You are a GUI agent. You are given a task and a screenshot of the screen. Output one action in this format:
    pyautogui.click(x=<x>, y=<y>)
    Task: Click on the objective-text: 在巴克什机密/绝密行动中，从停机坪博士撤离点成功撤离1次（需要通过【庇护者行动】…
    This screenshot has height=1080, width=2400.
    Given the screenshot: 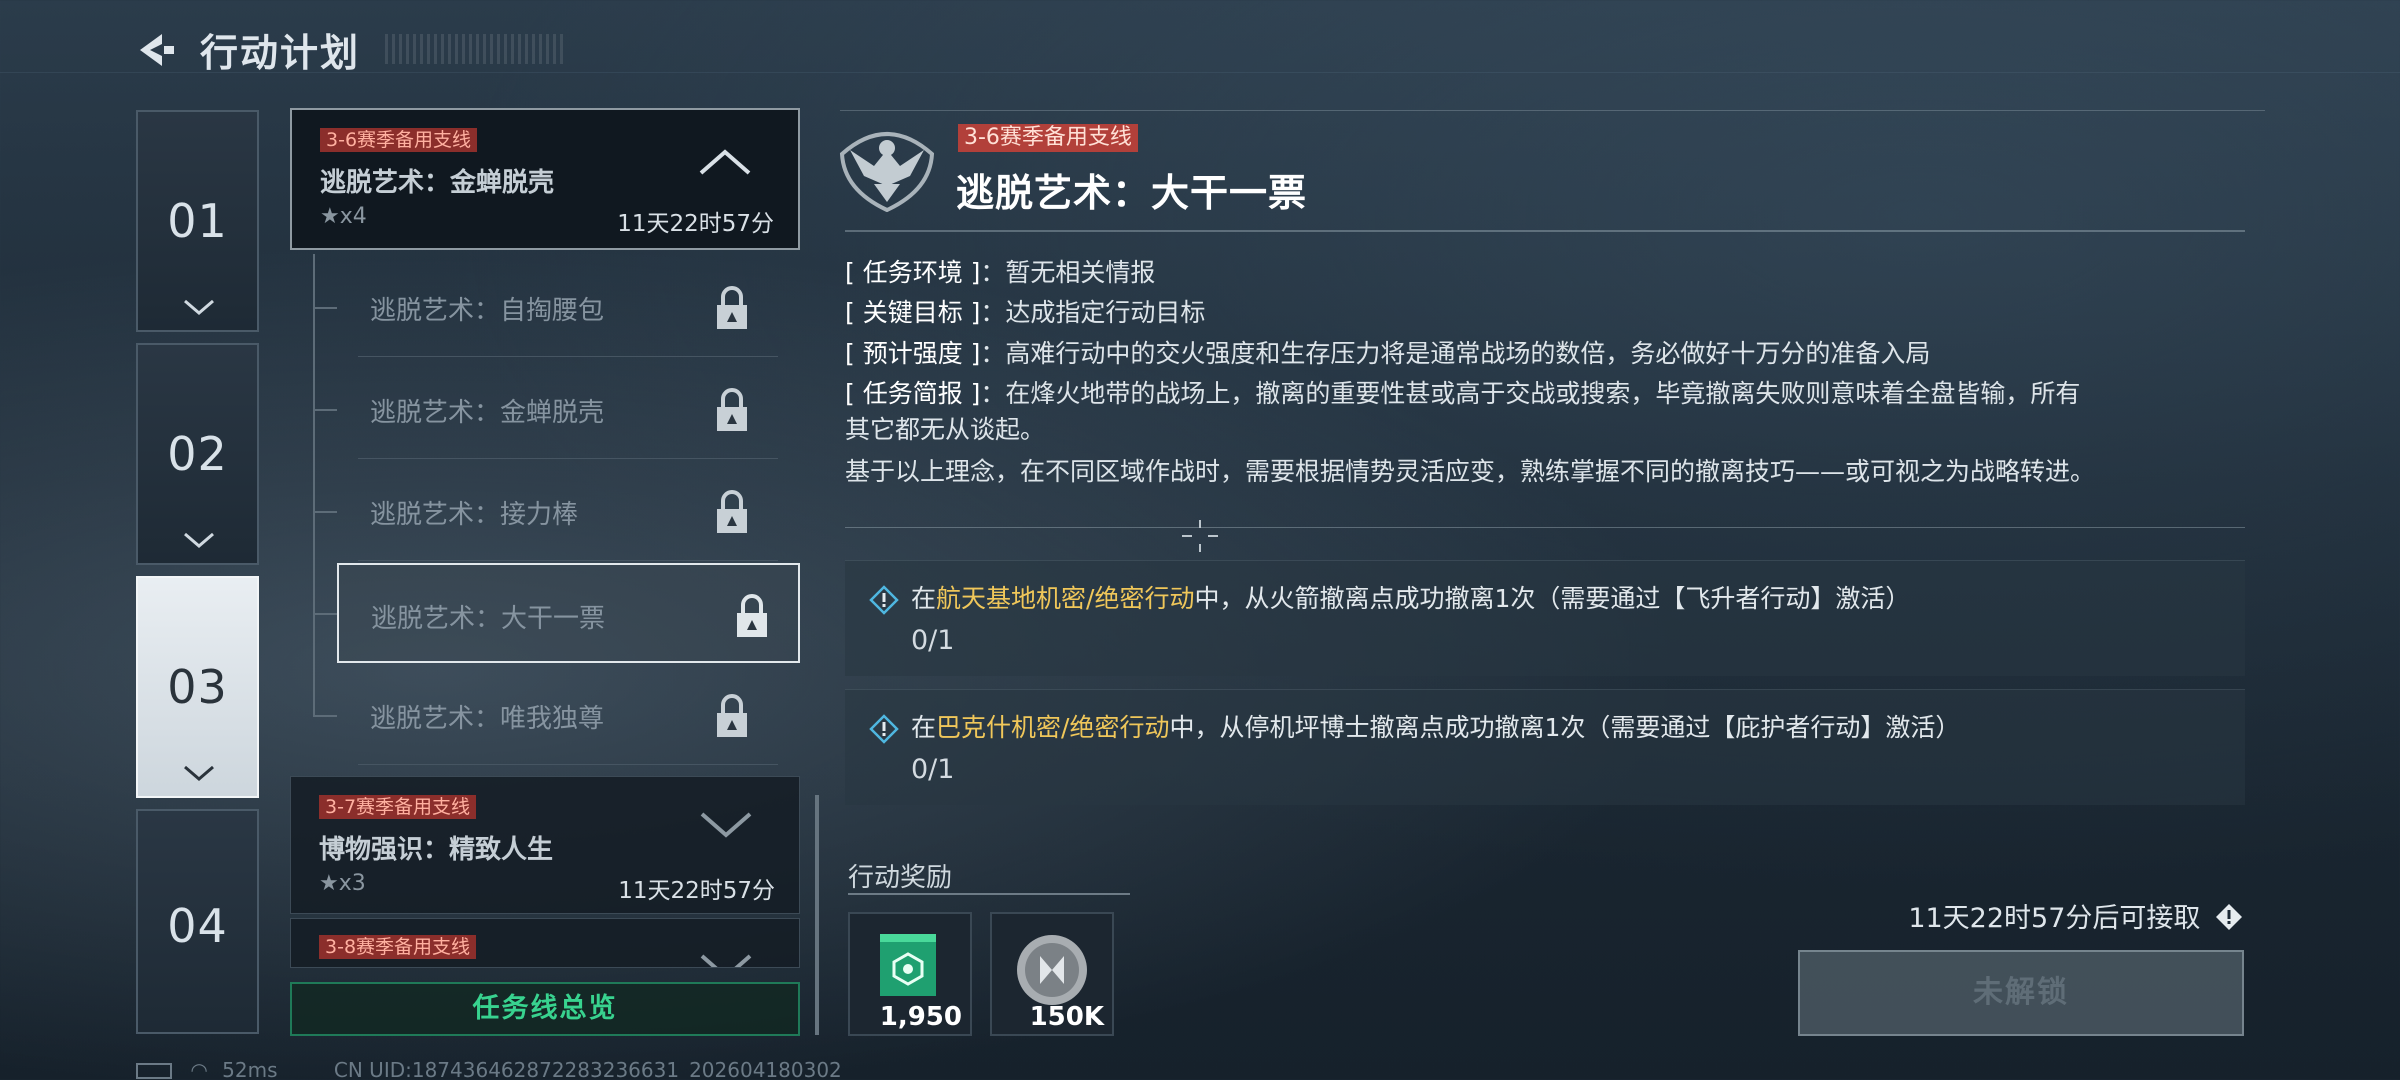 What is the action you would take?
    pyautogui.click(x=1435, y=726)
    